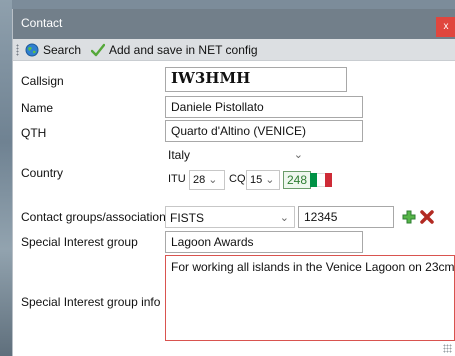  Describe the element at coordinates (42, 81) in the screenshot. I see `callsign-label: Callsign` at that location.